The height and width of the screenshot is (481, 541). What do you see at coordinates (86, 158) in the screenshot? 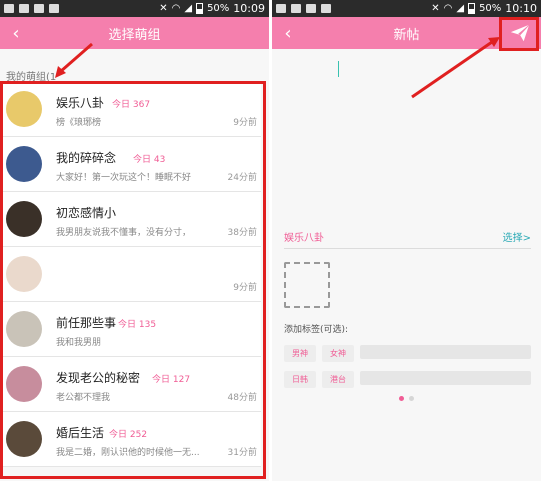
I see `group-name: 我的碎碎念` at bounding box center [86, 158].